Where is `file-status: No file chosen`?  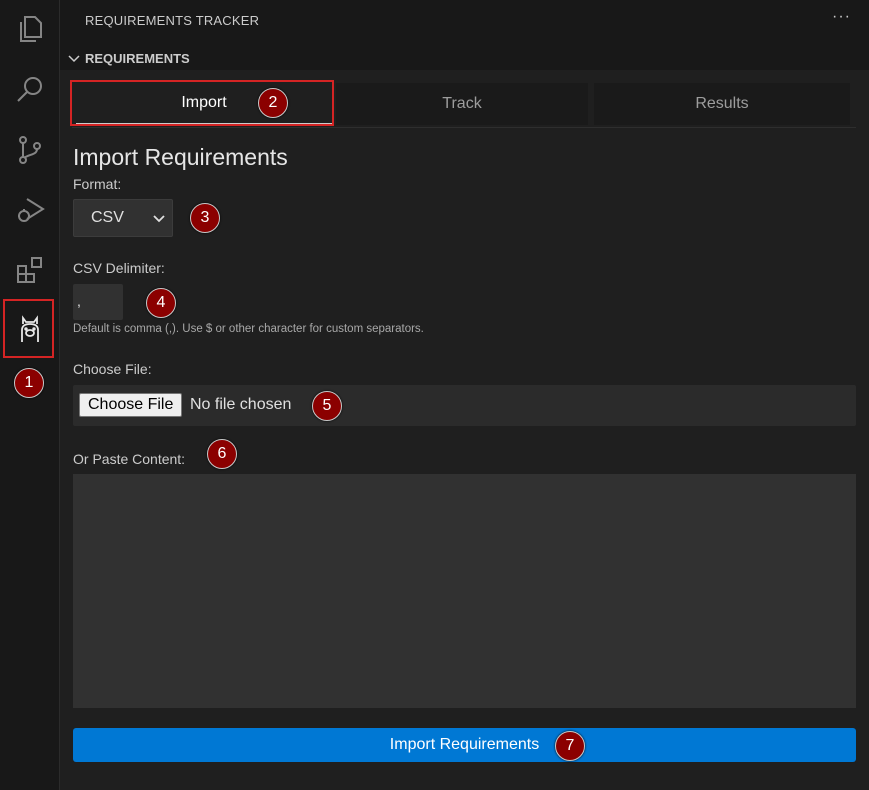
file-status: No file chosen is located at coordinates (241, 404).